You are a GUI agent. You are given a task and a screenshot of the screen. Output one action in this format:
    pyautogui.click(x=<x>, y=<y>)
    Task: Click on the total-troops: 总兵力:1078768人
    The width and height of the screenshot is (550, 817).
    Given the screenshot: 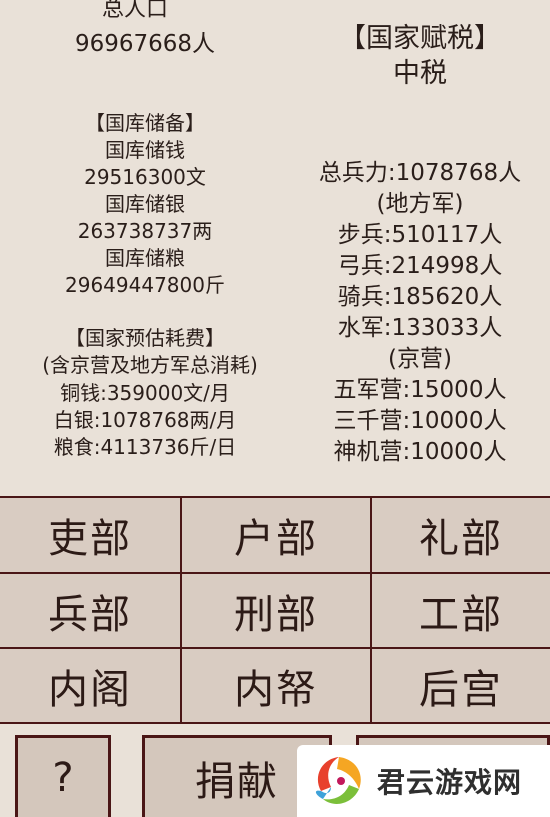 What is the action you would take?
    pyautogui.click(x=420, y=173)
    